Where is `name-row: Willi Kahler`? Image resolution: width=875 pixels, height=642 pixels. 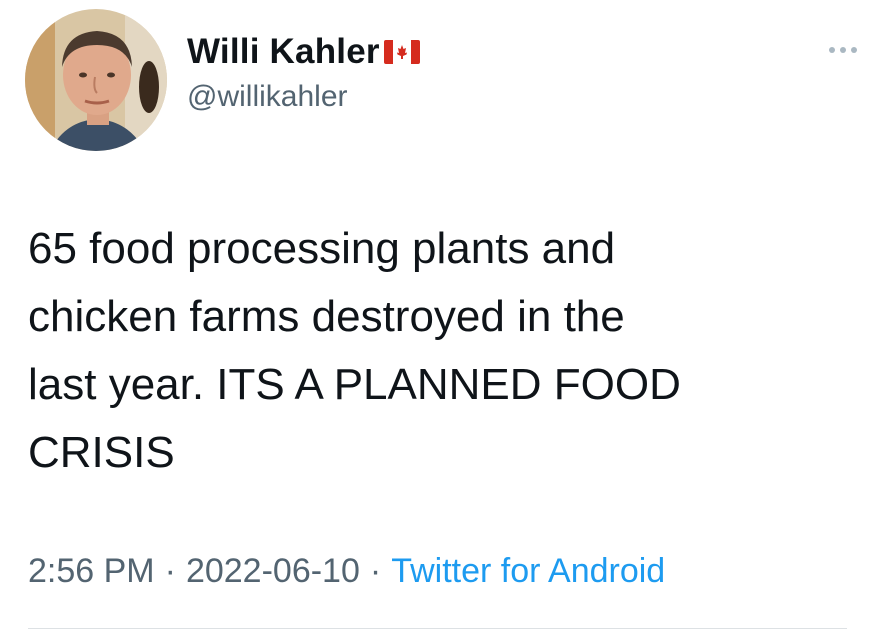 name-row: Willi Kahler is located at coordinates (303, 52).